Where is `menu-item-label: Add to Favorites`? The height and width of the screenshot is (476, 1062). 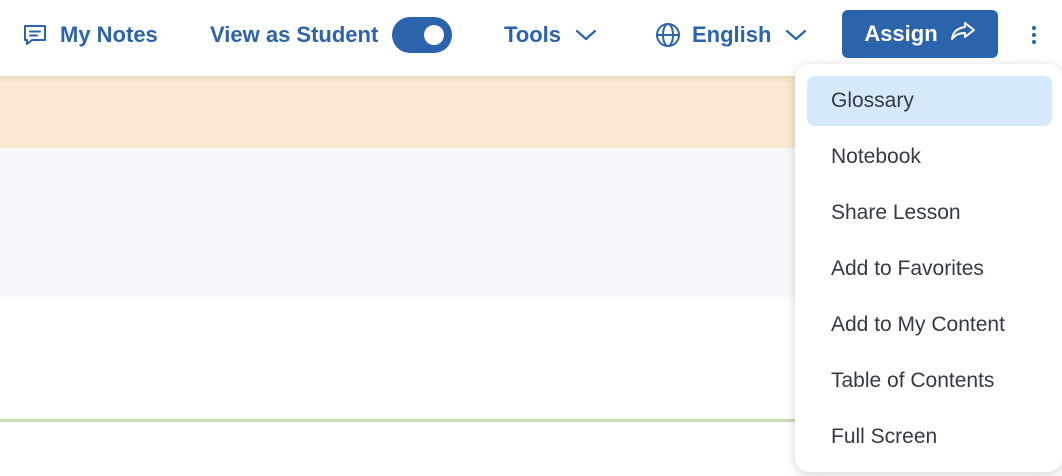 menu-item-label: Add to Favorites is located at coordinates (907, 268).